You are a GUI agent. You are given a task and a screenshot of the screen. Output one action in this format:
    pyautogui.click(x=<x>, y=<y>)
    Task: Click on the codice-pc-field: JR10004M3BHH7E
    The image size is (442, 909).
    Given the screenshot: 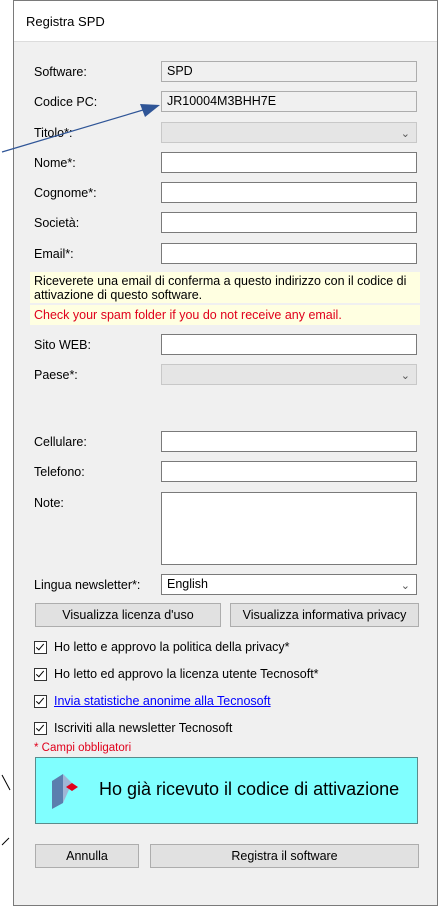 What is the action you would take?
    pyautogui.click(x=289, y=101)
    